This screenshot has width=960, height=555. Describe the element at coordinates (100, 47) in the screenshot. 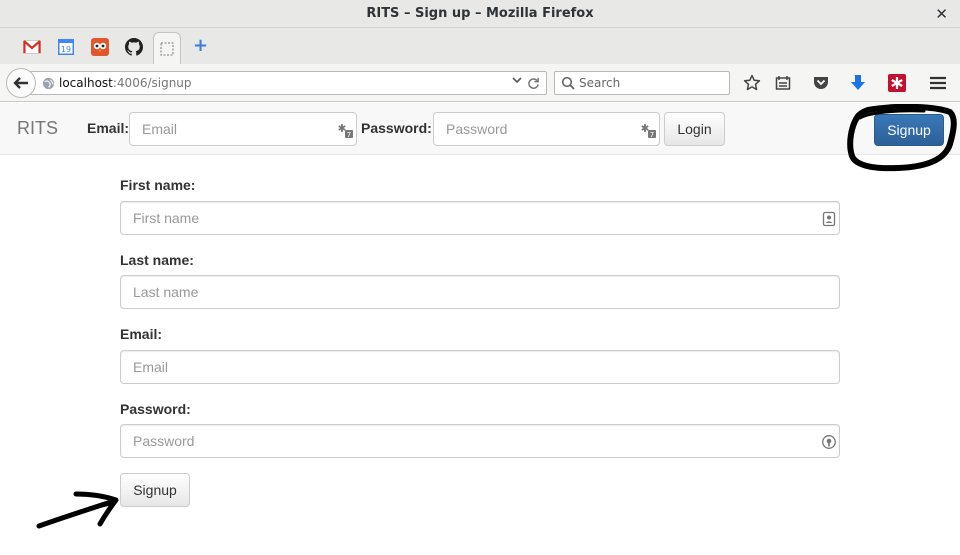

I see `owl-icon` at that location.